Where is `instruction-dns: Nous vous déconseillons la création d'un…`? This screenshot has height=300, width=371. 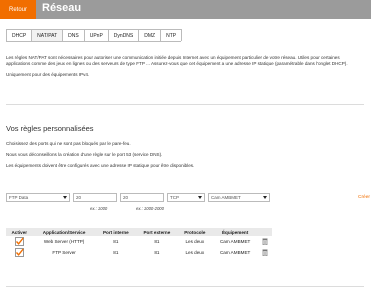
instruction-dns: Nous vous déconseillons la création d'un… is located at coordinates (84, 155).